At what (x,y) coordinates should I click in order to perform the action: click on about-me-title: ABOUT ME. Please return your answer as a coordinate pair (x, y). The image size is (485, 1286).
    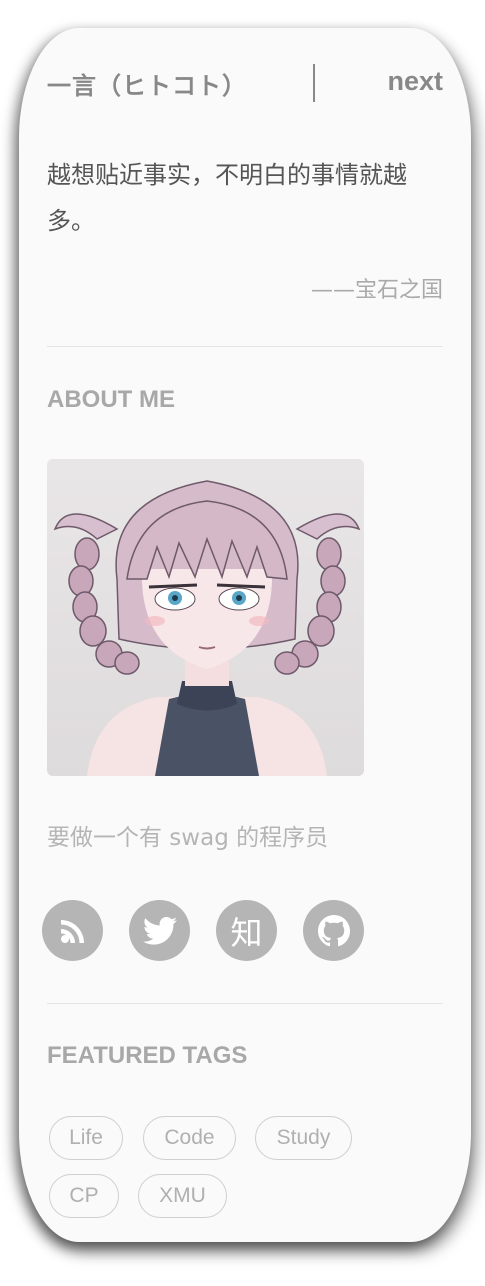
    Looking at the image, I should click on (111, 399).